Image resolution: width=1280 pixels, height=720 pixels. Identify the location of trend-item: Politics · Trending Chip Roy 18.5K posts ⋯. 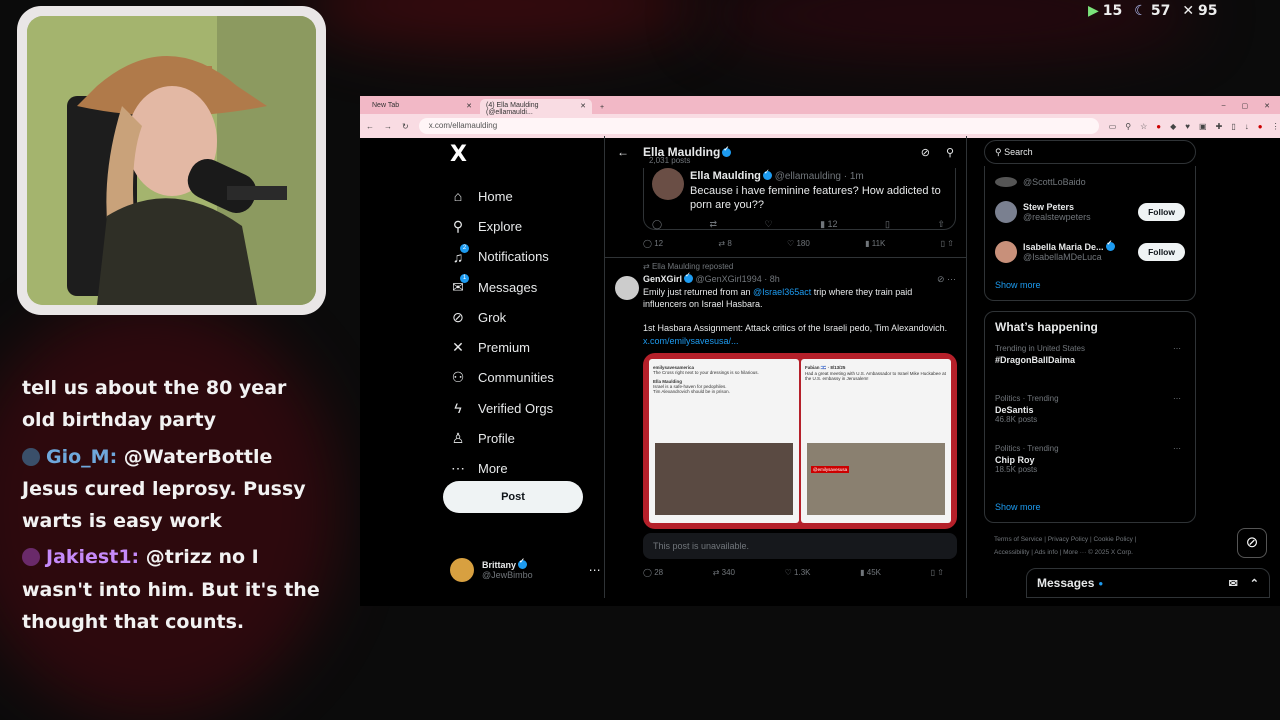
(1090, 469).